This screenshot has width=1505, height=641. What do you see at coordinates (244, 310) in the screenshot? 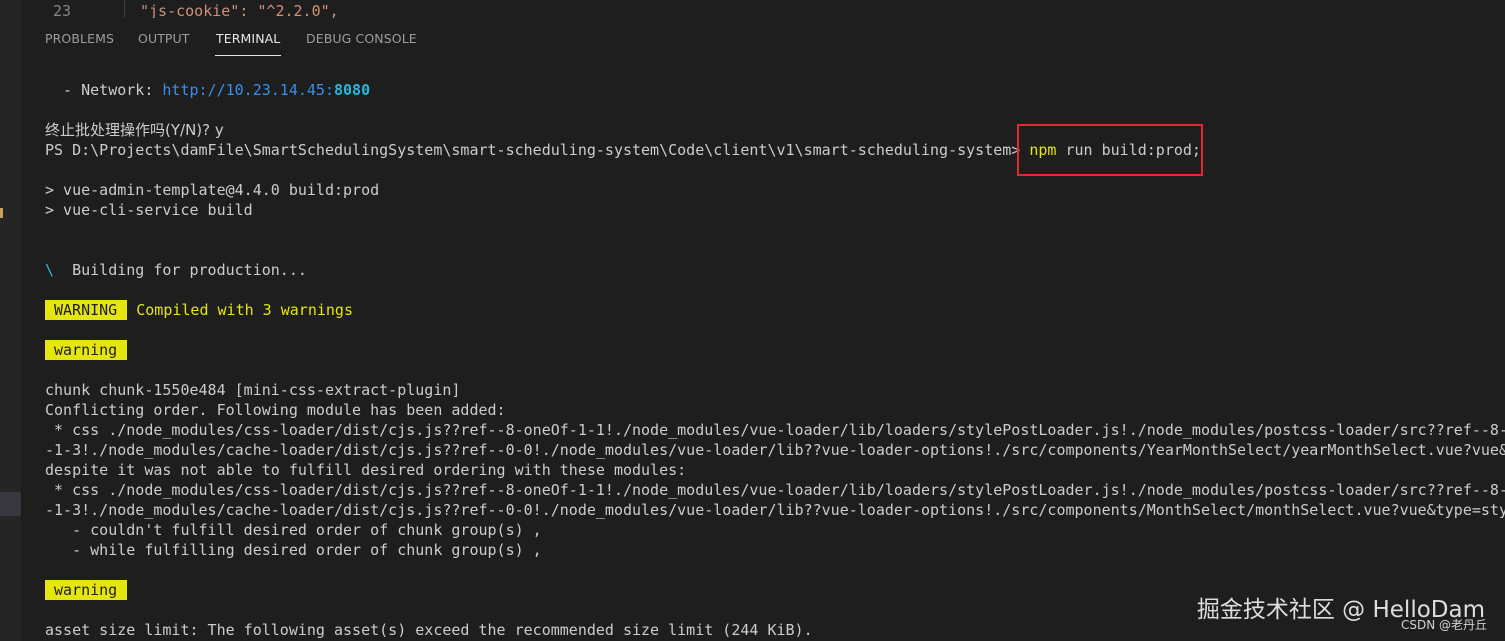
I see `compiled-message: Compiled with 3 warnings` at bounding box center [244, 310].